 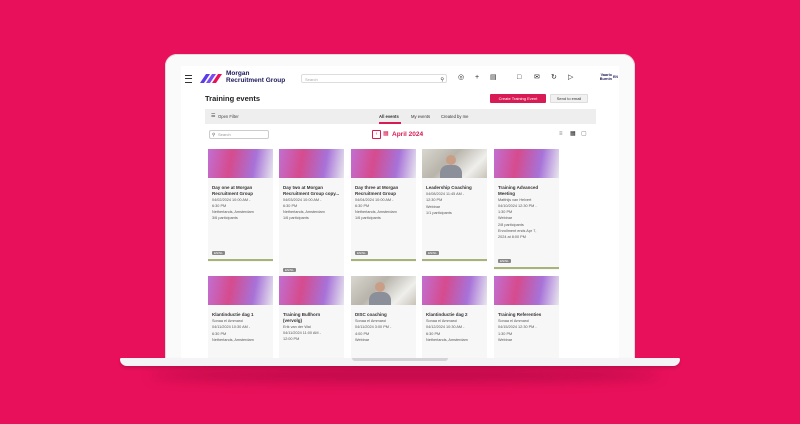 What do you see at coordinates (554, 77) in the screenshot?
I see `refresh-icon: ↻` at bounding box center [554, 77].